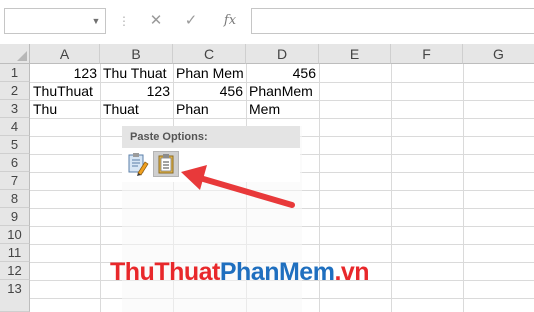 The height and width of the screenshot is (312, 534). I want to click on row-header-7: 7, so click(15, 181).